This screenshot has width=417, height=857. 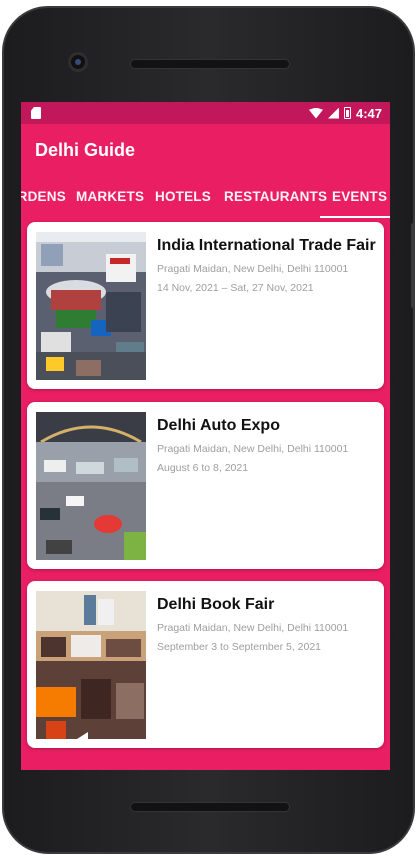 I want to click on back-icon, so click(x=82, y=739).